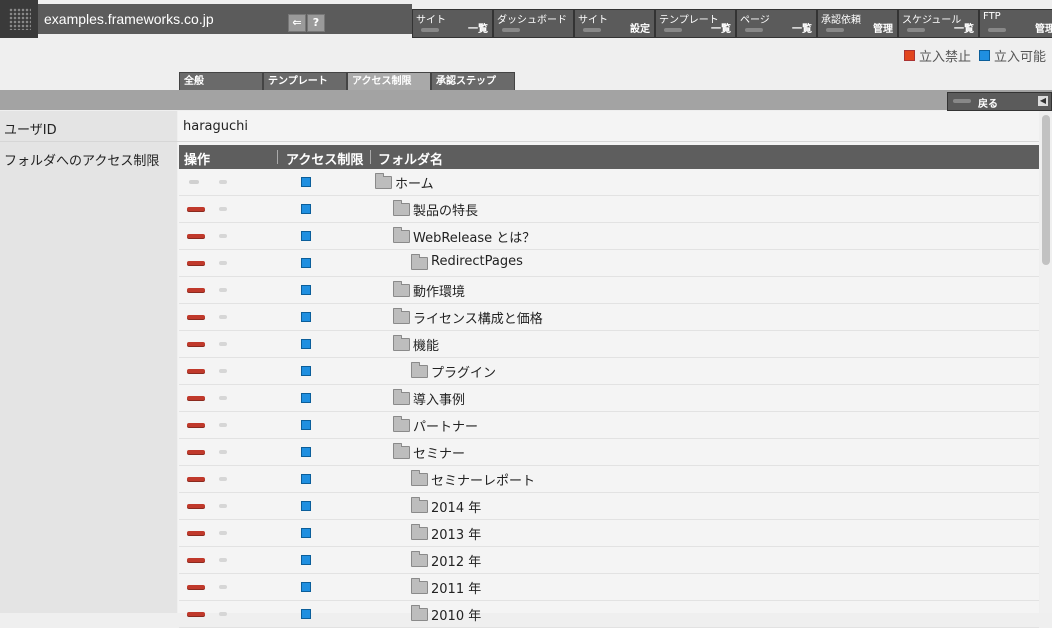 This screenshot has width=1052, height=628. Describe the element at coordinates (695, 23) in the screenshot. I see `menu-item-3: テンプレート 一覧` at that location.